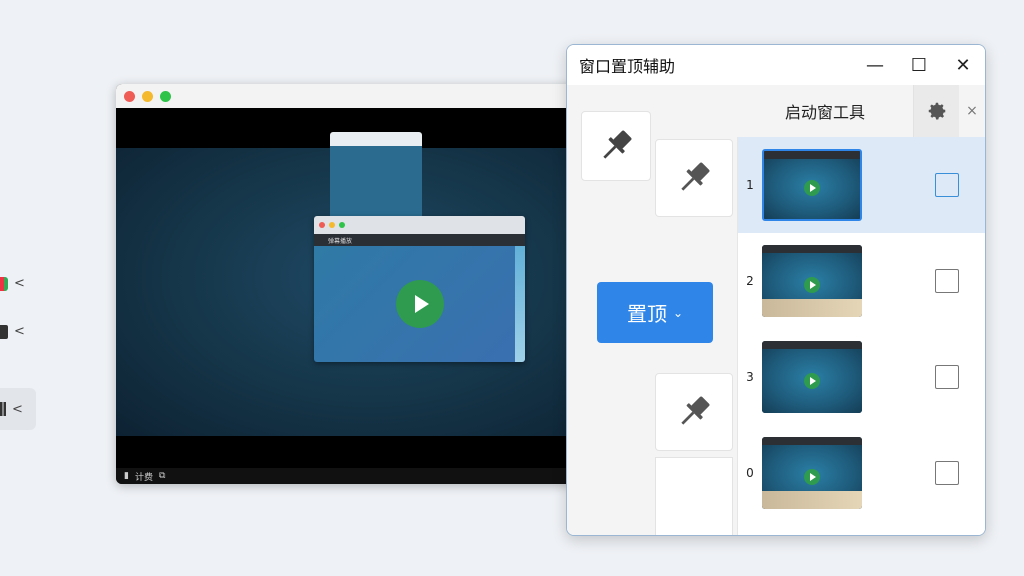  I want to click on floating-mini-player: 弹幕播放, so click(419, 289).